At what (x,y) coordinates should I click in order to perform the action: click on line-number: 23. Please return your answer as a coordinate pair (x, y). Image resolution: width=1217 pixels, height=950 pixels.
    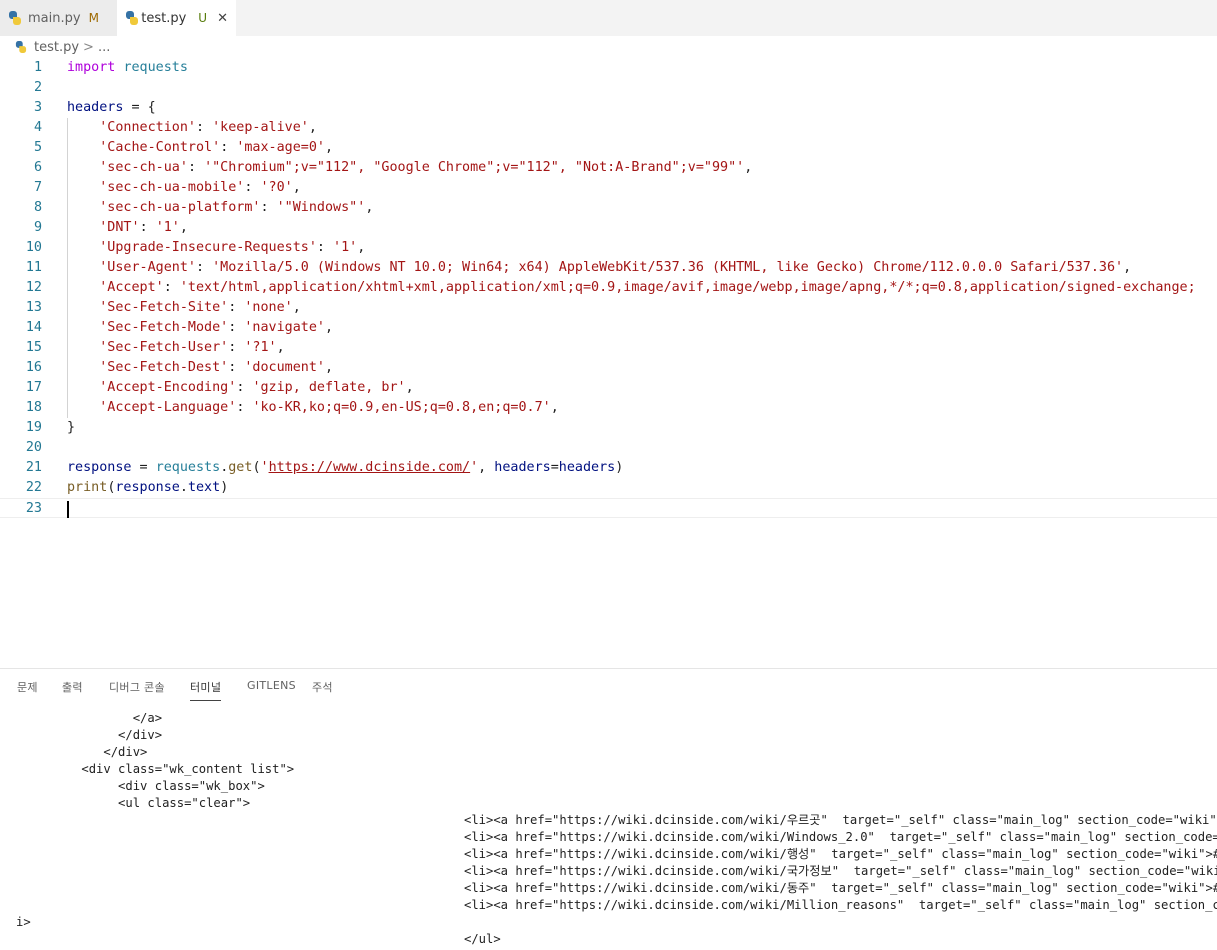
    Looking at the image, I should click on (33, 508).